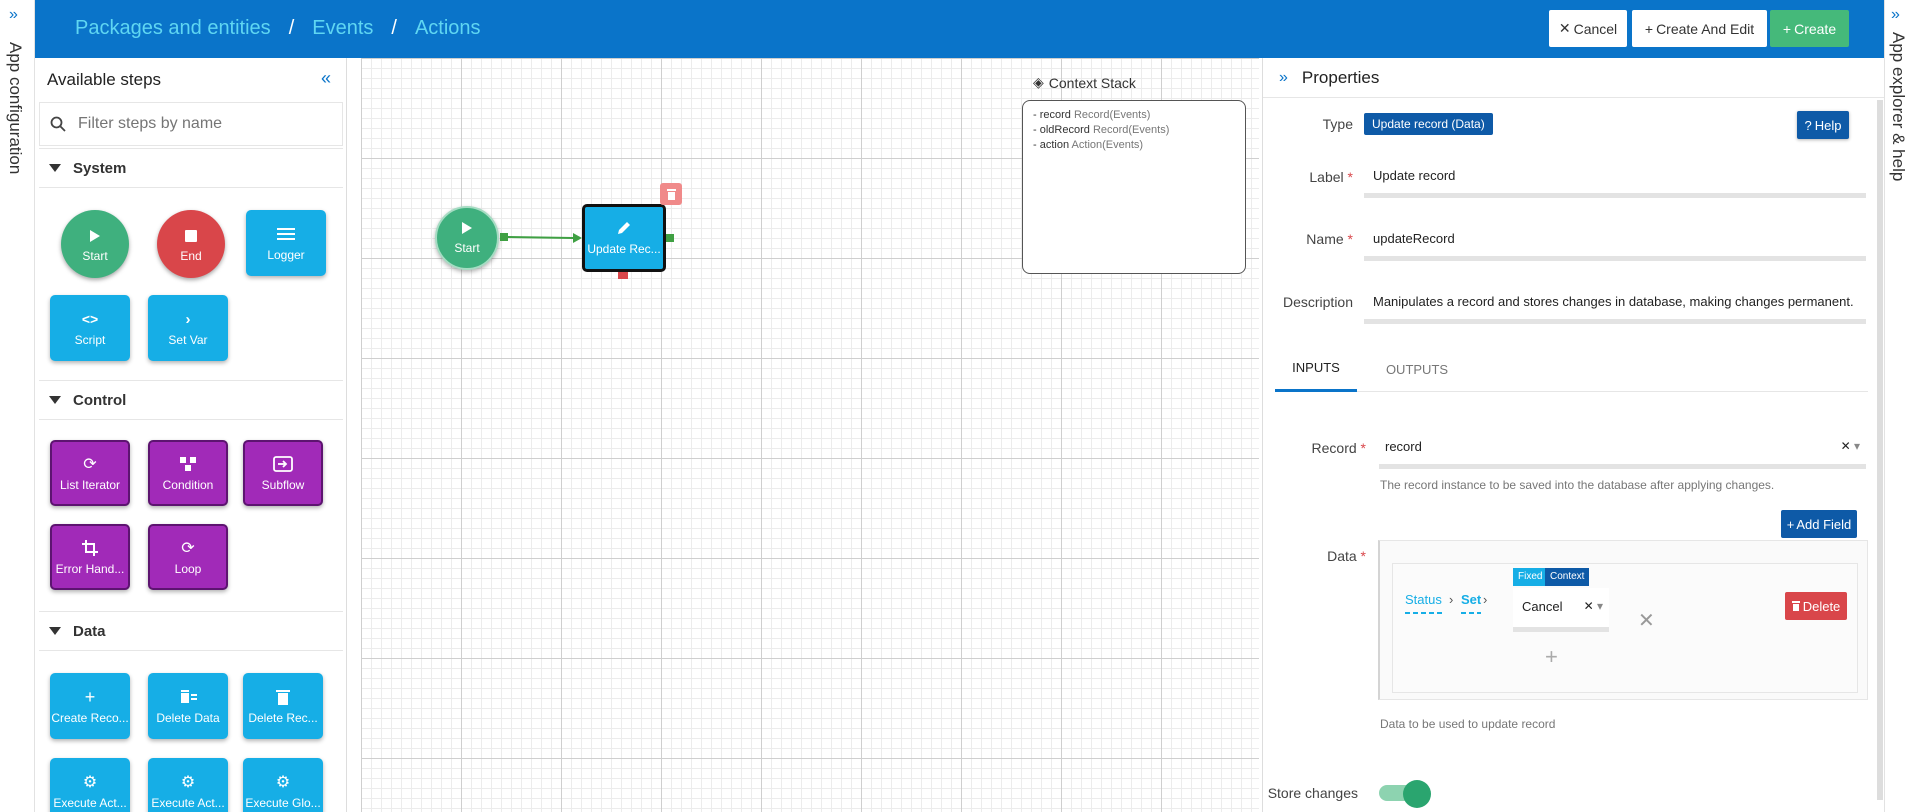  I want to click on step-script: <> Script, so click(90, 328).